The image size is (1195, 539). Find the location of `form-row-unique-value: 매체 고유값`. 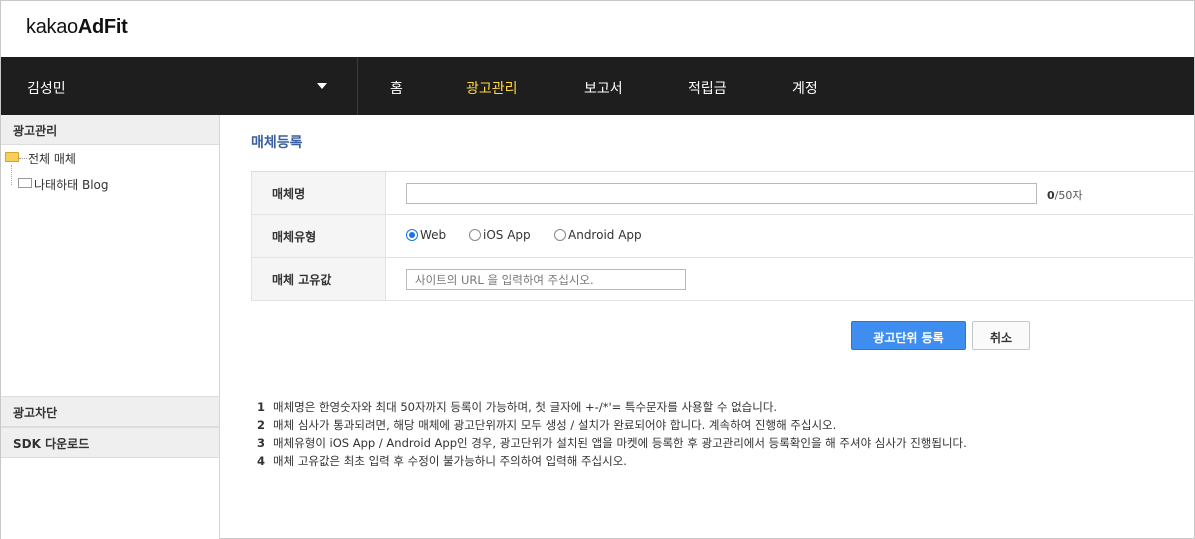

form-row-unique-value: 매체 고유값 is located at coordinates (723, 279).